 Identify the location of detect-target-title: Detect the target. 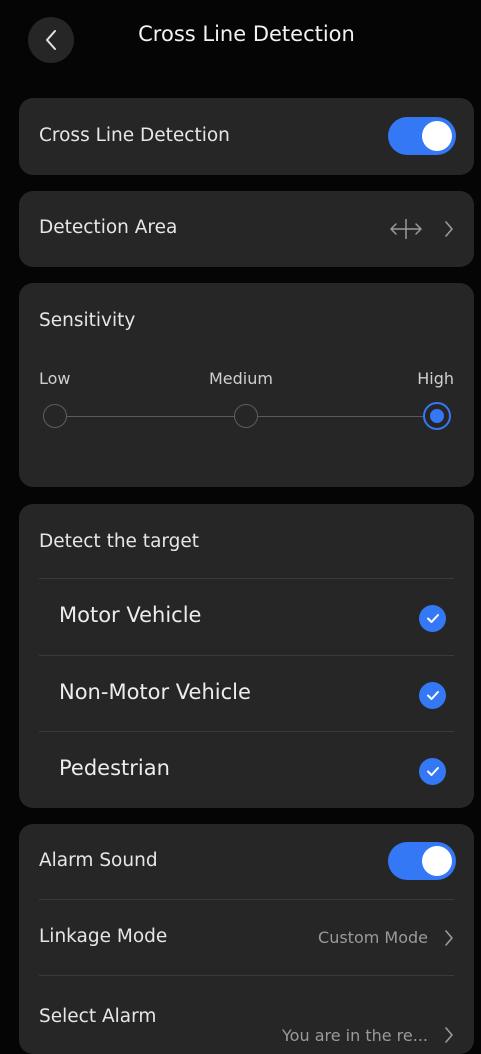
(119, 541).